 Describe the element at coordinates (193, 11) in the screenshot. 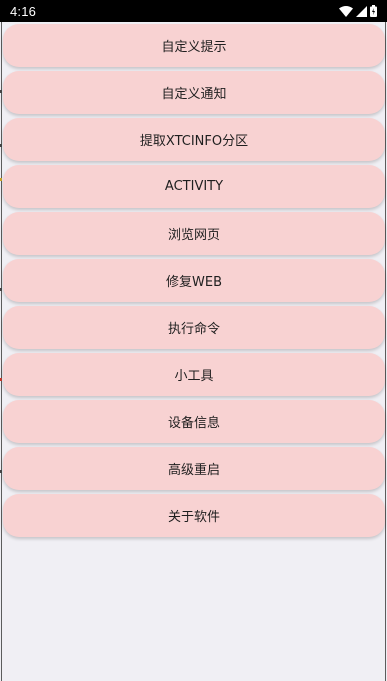

I see `status-bar: 4:16` at that location.